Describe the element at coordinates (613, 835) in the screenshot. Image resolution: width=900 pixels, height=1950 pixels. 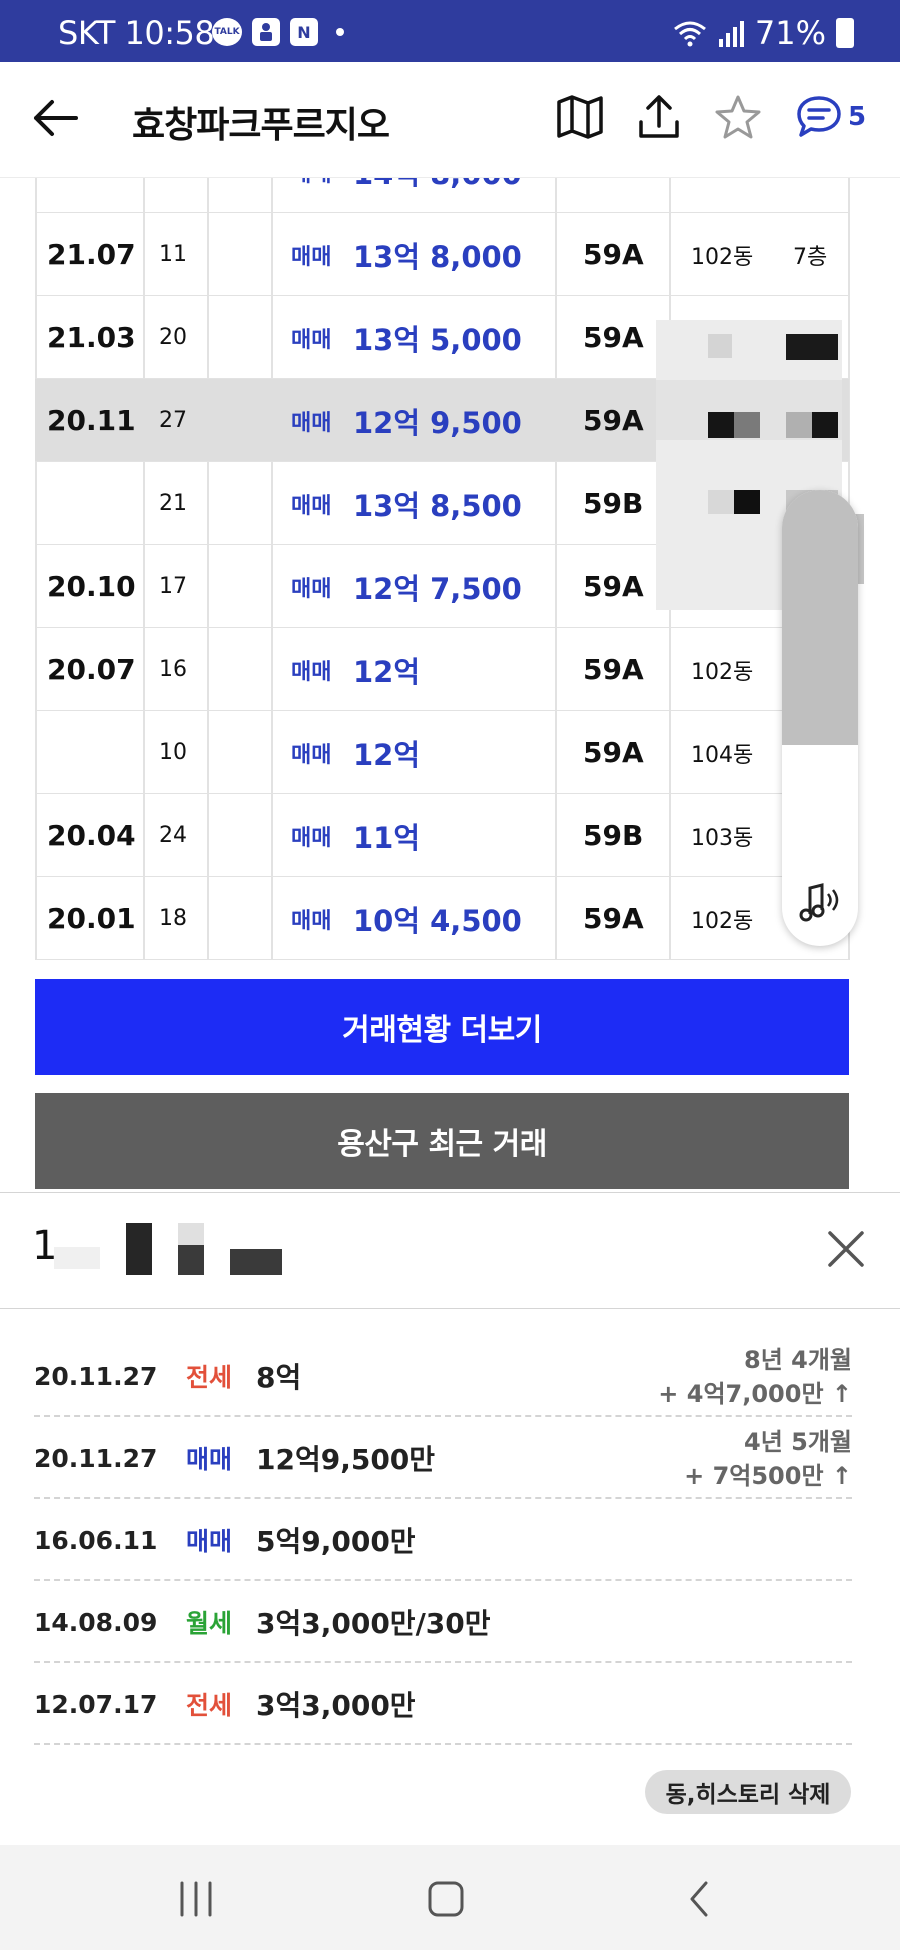
I see `trade-area: 59B` at that location.